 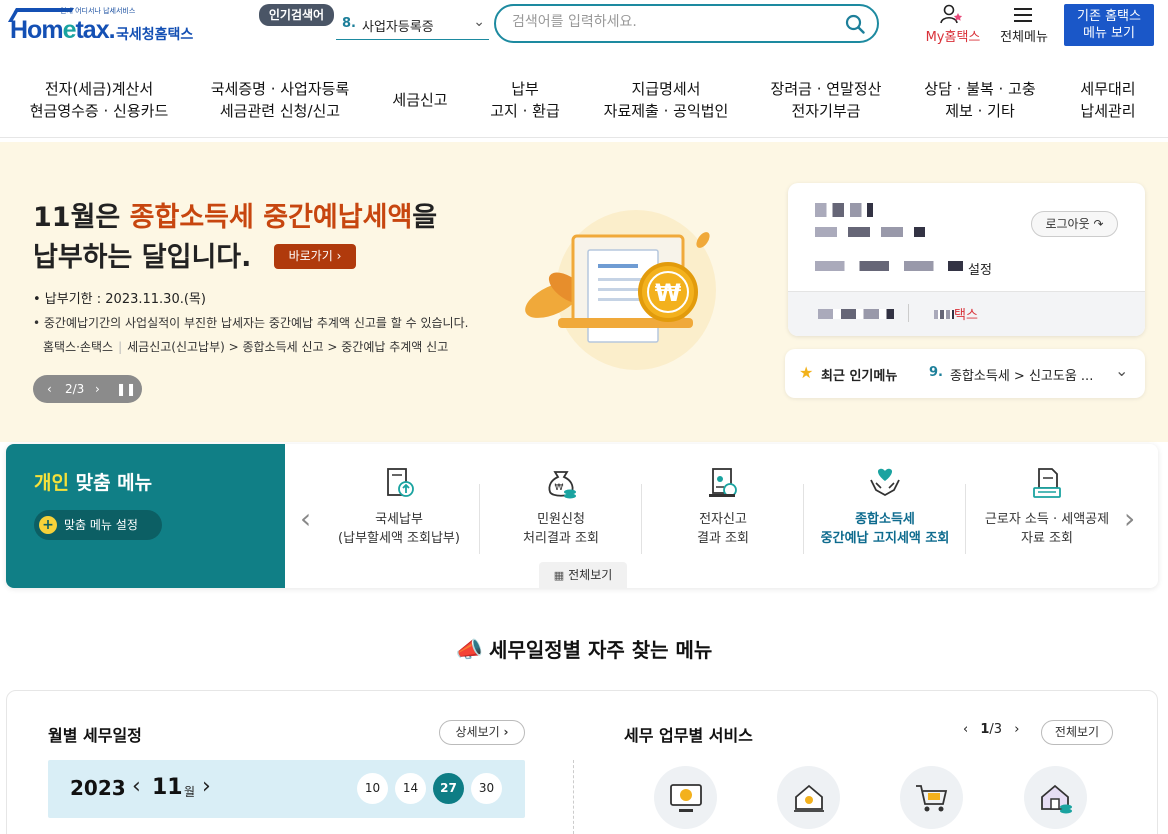 I want to click on custom-menu-civil-result: ₩ 민원신청 처리결과 조회, so click(x=561, y=511).